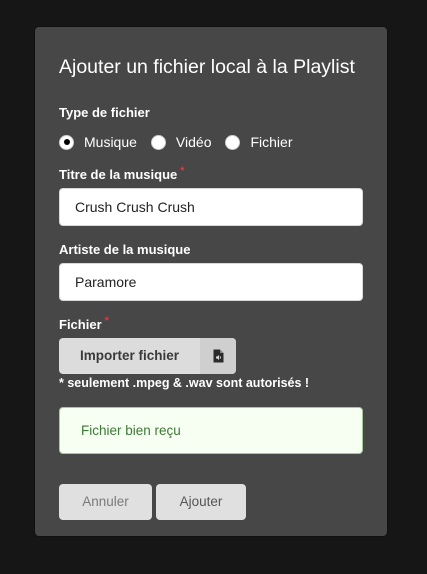 This screenshot has width=427, height=574. What do you see at coordinates (211, 207) in the screenshot?
I see `music-title-input` at bounding box center [211, 207].